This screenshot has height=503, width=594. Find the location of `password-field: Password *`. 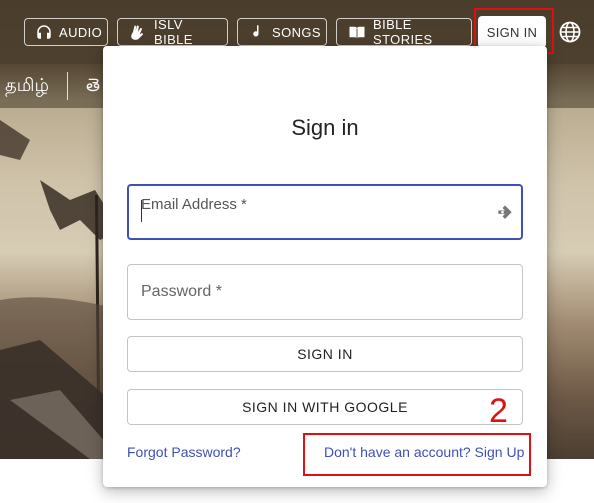

password-field: Password * is located at coordinates (325, 292).